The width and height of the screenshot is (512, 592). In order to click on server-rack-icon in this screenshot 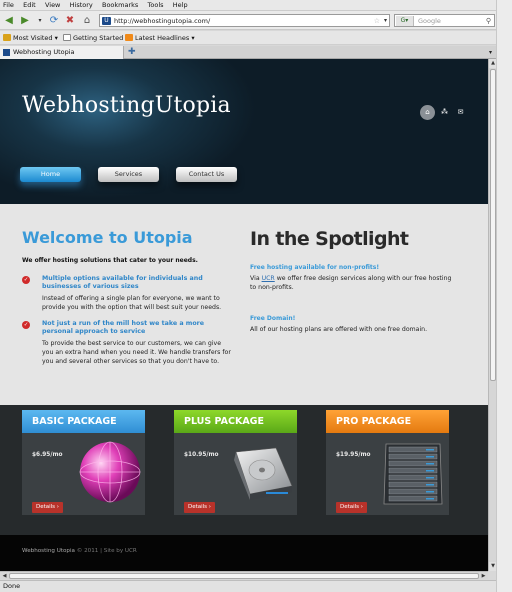, I will do `click(413, 474)`.